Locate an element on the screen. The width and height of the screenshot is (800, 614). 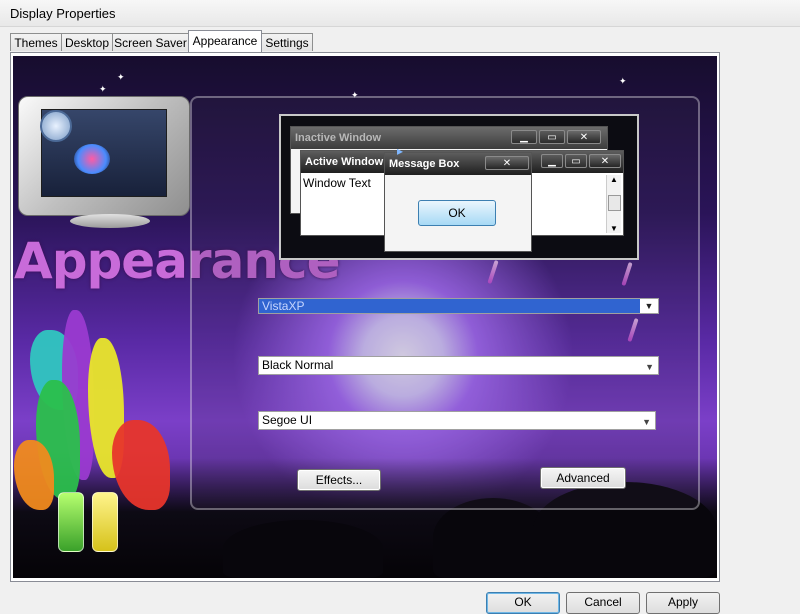
advanced-button-label: Advanced is located at coordinates (583, 478).